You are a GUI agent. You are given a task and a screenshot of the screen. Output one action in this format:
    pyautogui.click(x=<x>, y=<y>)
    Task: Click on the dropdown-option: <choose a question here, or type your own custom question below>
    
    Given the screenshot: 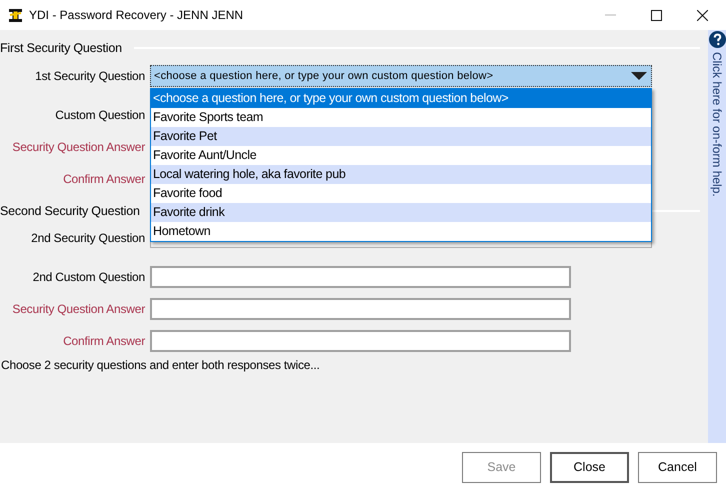 What is the action you would take?
    pyautogui.click(x=401, y=98)
    